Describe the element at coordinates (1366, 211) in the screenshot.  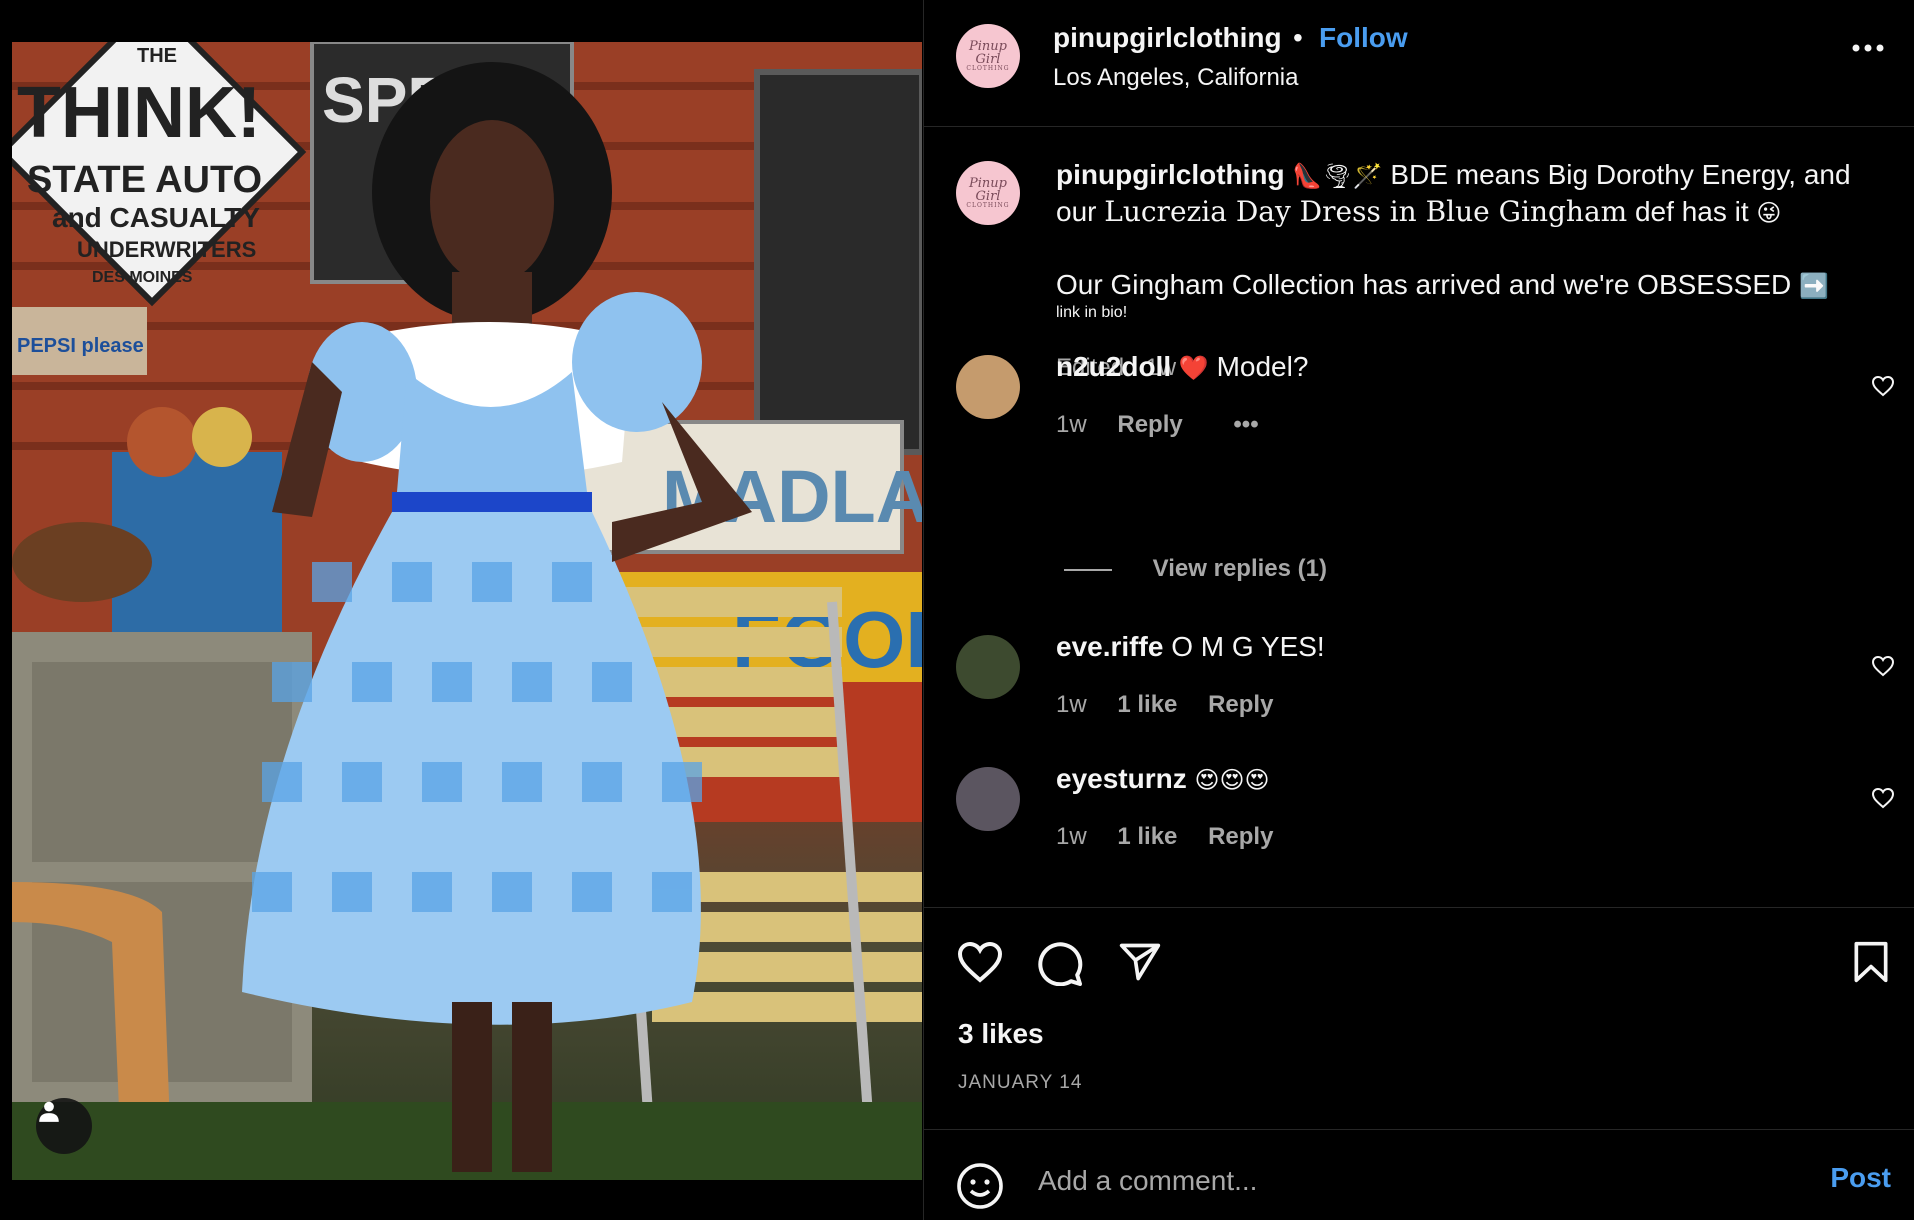
I see `caption-product-name: Lucrezia Day Dress in Blue Gingham` at that location.